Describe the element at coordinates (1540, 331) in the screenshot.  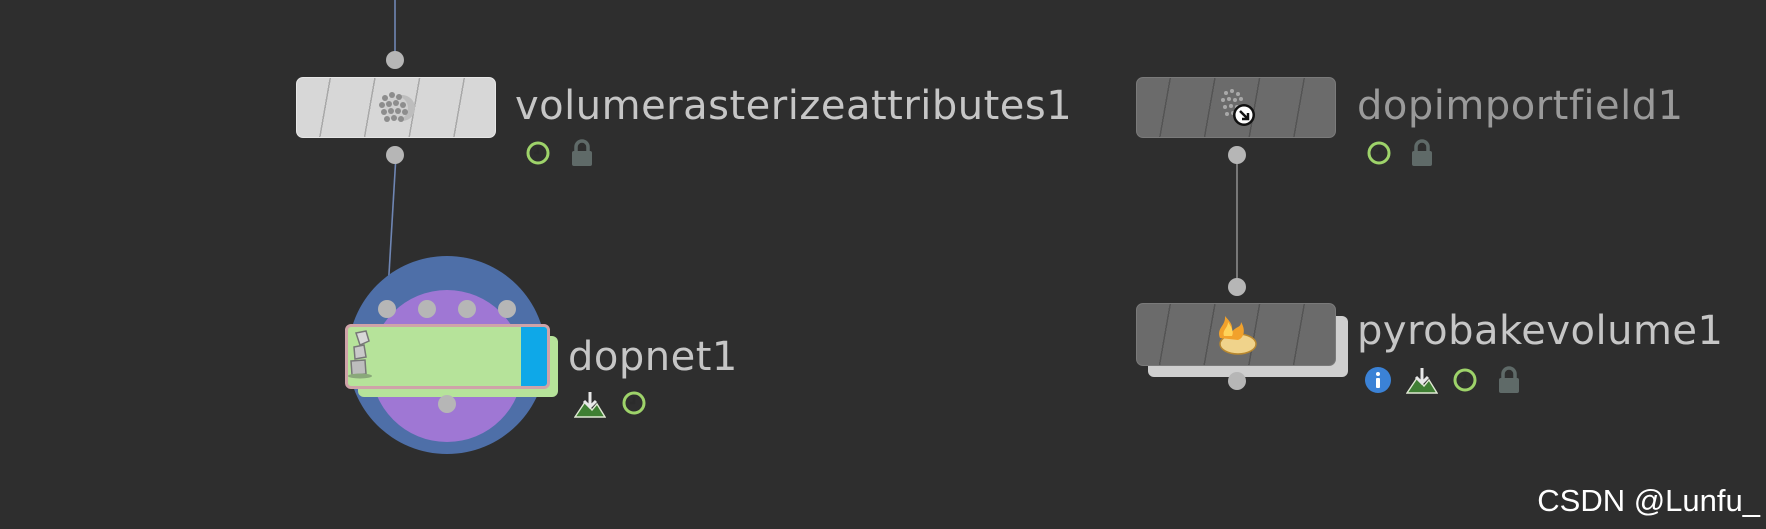
I see `node-name-pyrobakevolume1: pyrobakevolume1` at that location.